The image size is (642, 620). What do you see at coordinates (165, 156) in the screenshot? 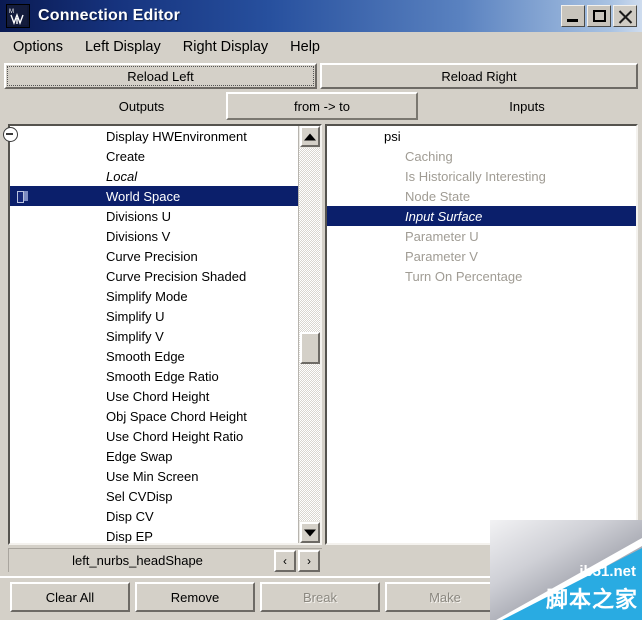
I see `left-list-item: Create` at bounding box center [165, 156].